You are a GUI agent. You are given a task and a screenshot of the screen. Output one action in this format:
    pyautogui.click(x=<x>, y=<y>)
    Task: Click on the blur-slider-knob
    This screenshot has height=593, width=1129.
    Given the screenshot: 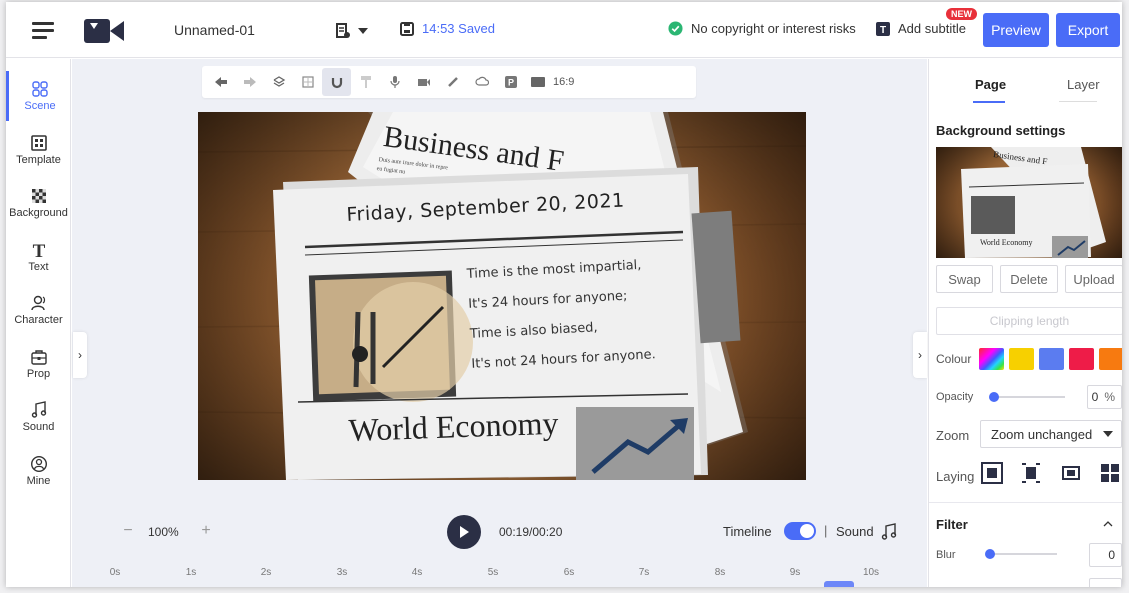 What is the action you would take?
    pyautogui.click(x=990, y=554)
    